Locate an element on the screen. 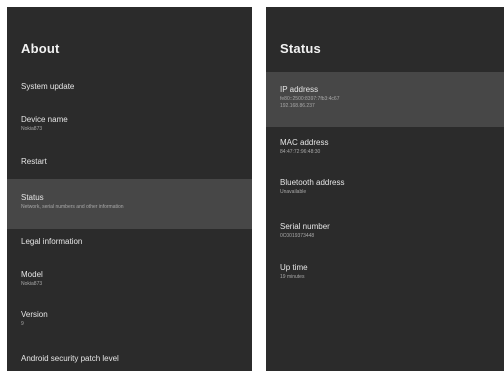  menu-item-legal-information: Legal information is located at coordinates (129, 241).